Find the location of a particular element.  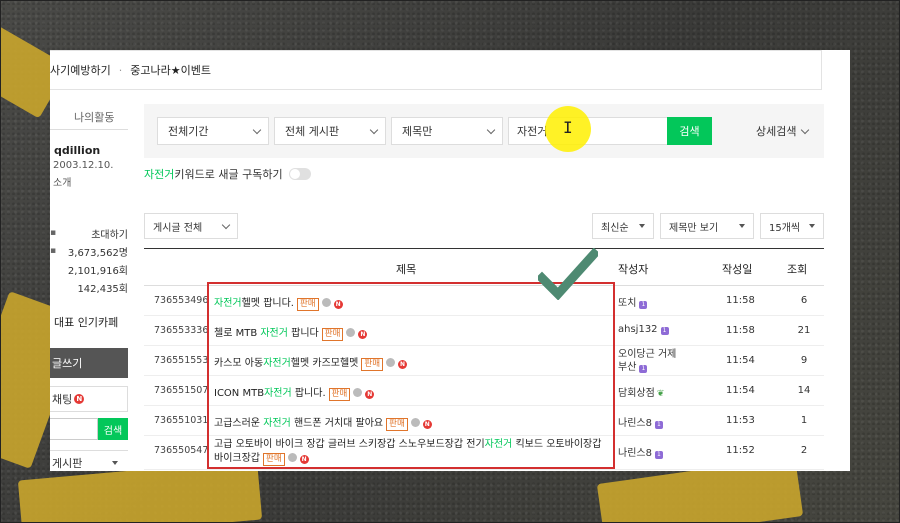

post-time: 11:54 is located at coordinates (740, 360).